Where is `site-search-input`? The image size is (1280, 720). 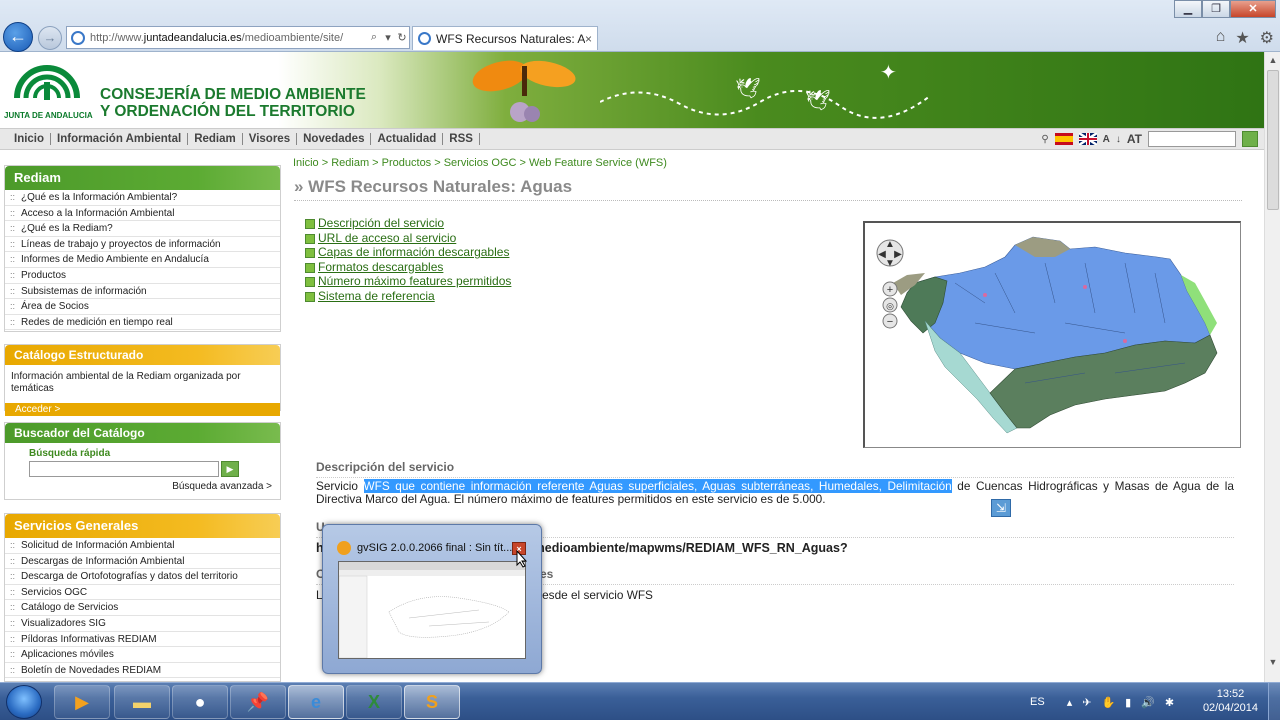
site-search-input is located at coordinates (1192, 139).